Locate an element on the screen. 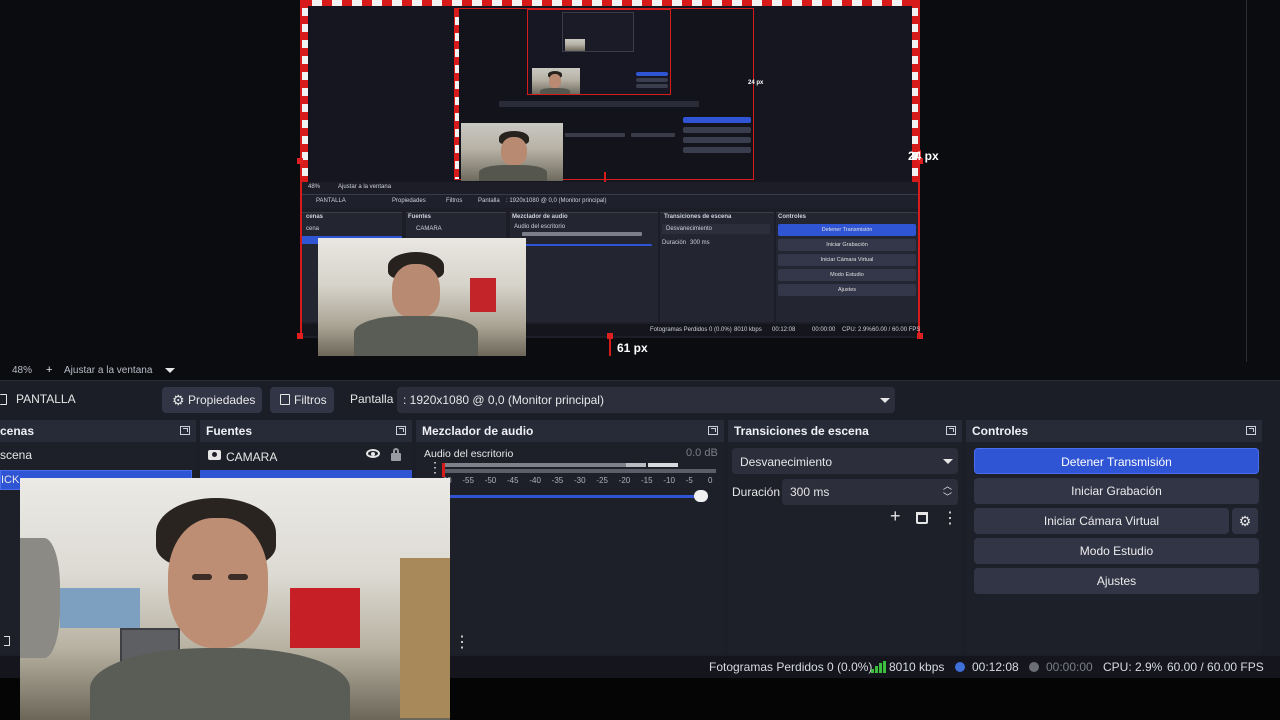  inner-controls-title: Controles is located at coordinates (792, 217).